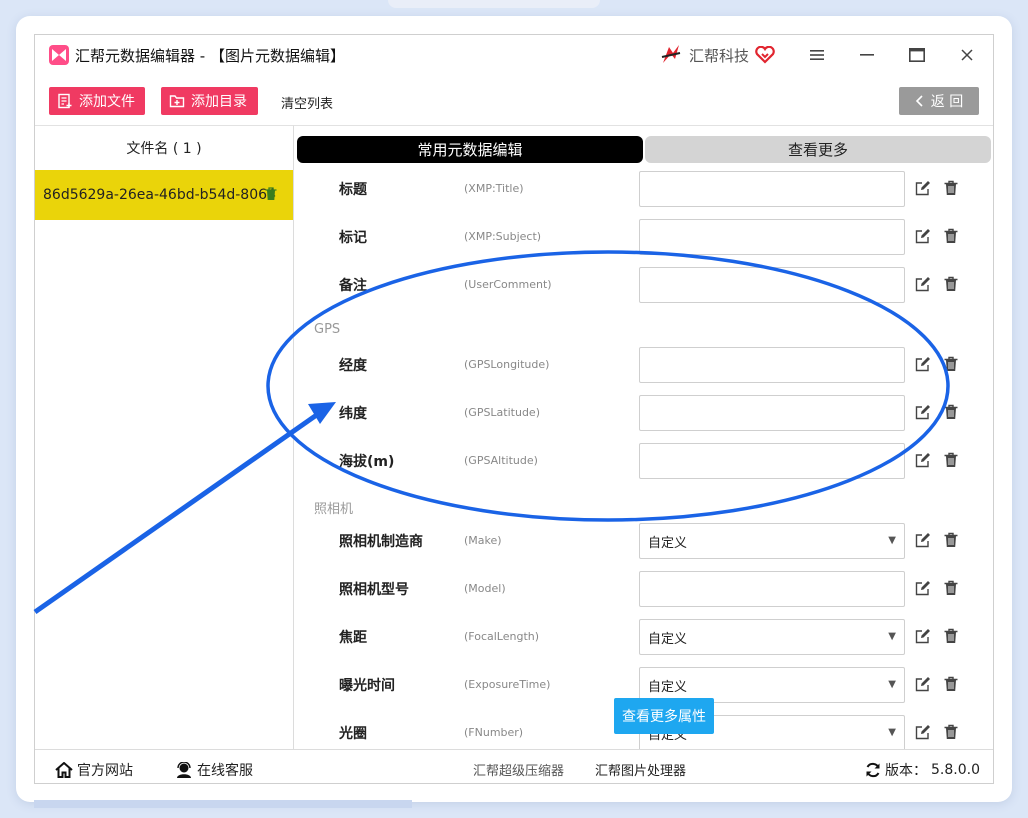  Describe the element at coordinates (772, 413) in the screenshot. I see `latitude-input` at that location.